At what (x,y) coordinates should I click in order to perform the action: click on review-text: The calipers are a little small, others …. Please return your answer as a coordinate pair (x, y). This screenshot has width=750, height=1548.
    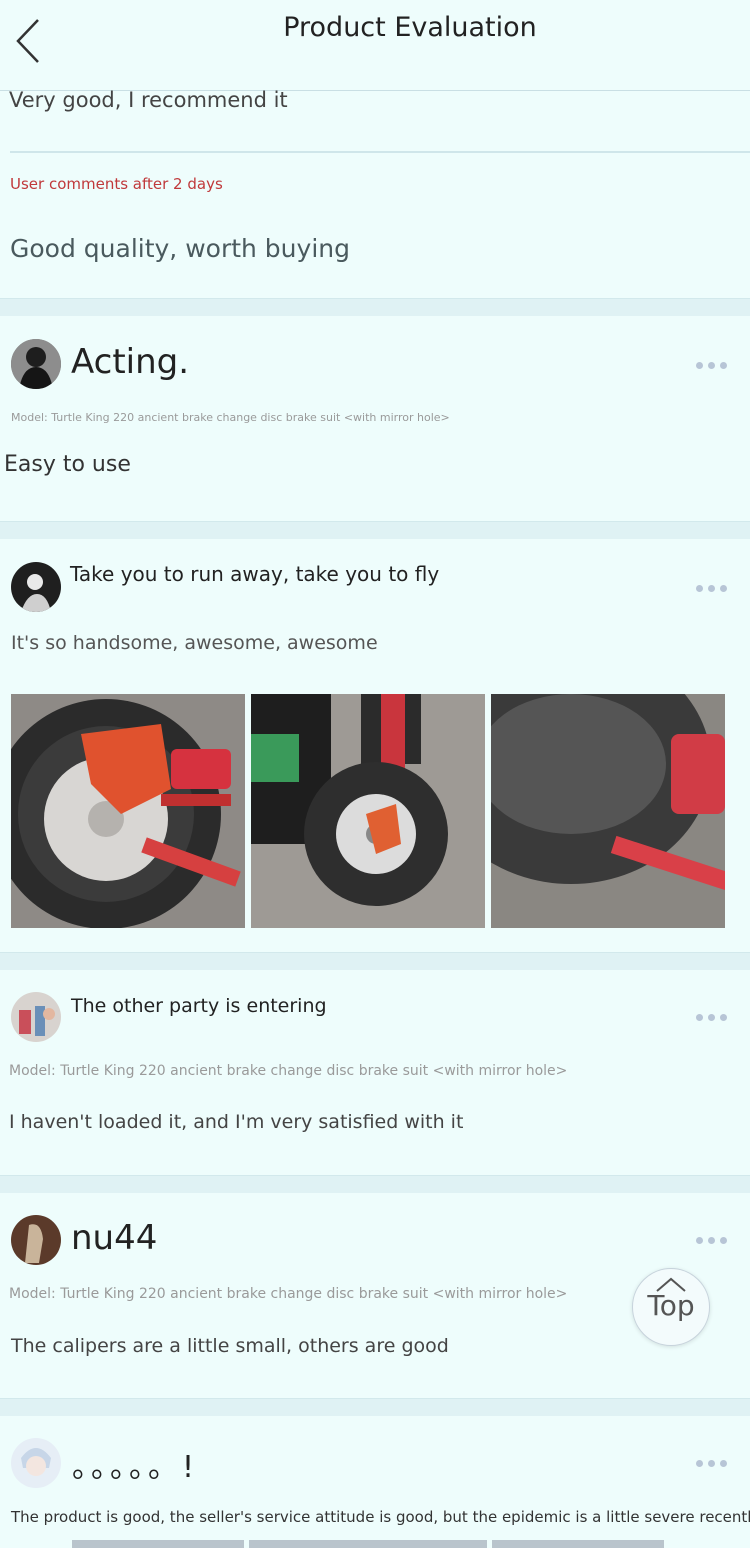
    Looking at the image, I should click on (230, 1346).